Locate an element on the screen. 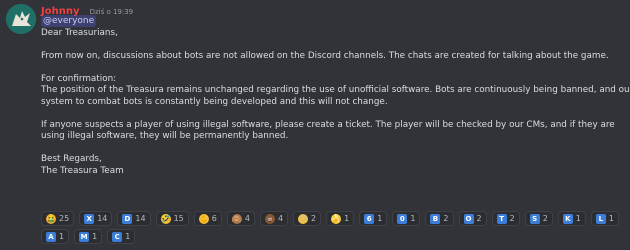 Image resolution: width=630 pixels, height=250 pixels. reaction-button: 🖕 6 is located at coordinates (207, 218).